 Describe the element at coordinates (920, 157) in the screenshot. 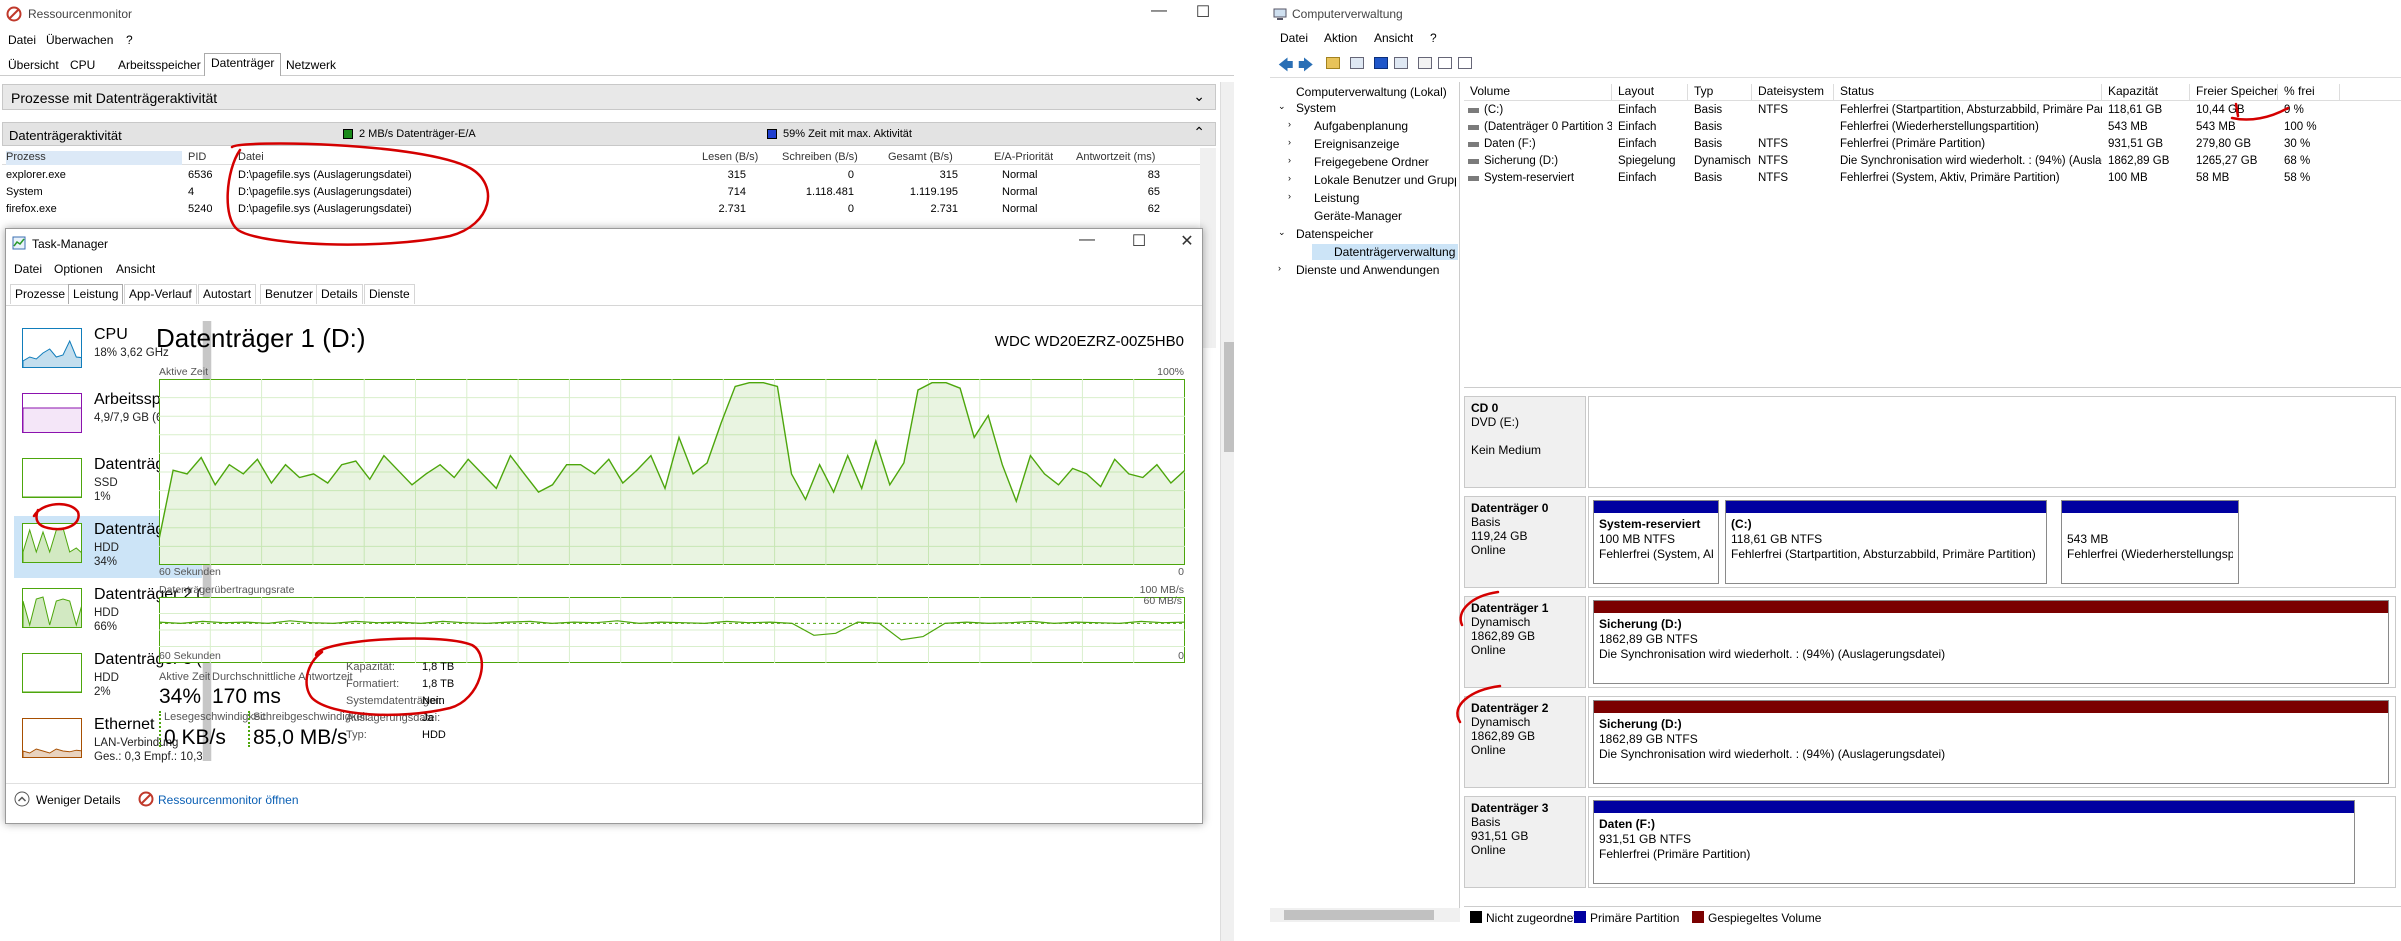

I see `col-gesamt: Gesamt (B/s)` at that location.